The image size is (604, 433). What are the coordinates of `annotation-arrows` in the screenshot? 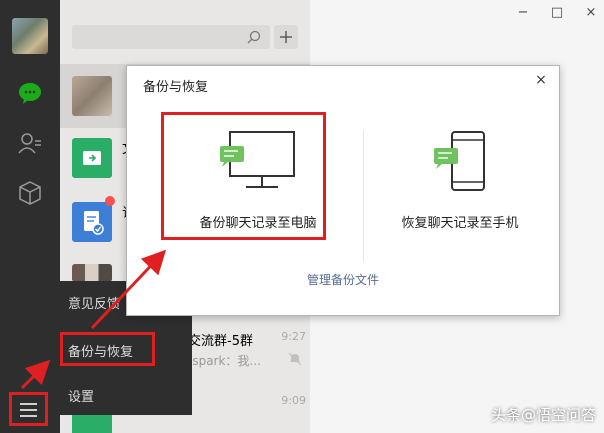 It's located at (93, 319).